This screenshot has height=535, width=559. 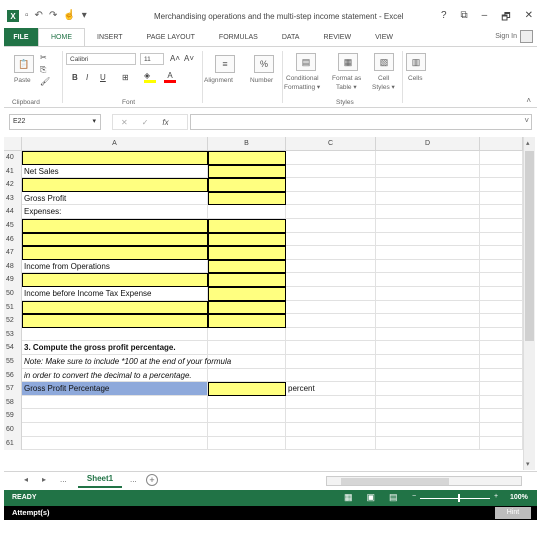 I want to click on underline-button: U, so click(x=103, y=77).